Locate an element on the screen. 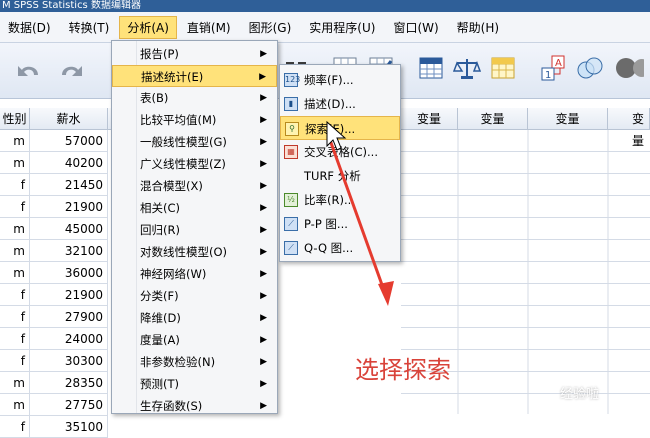  annotation-arrow is located at coordinates (360, 213).